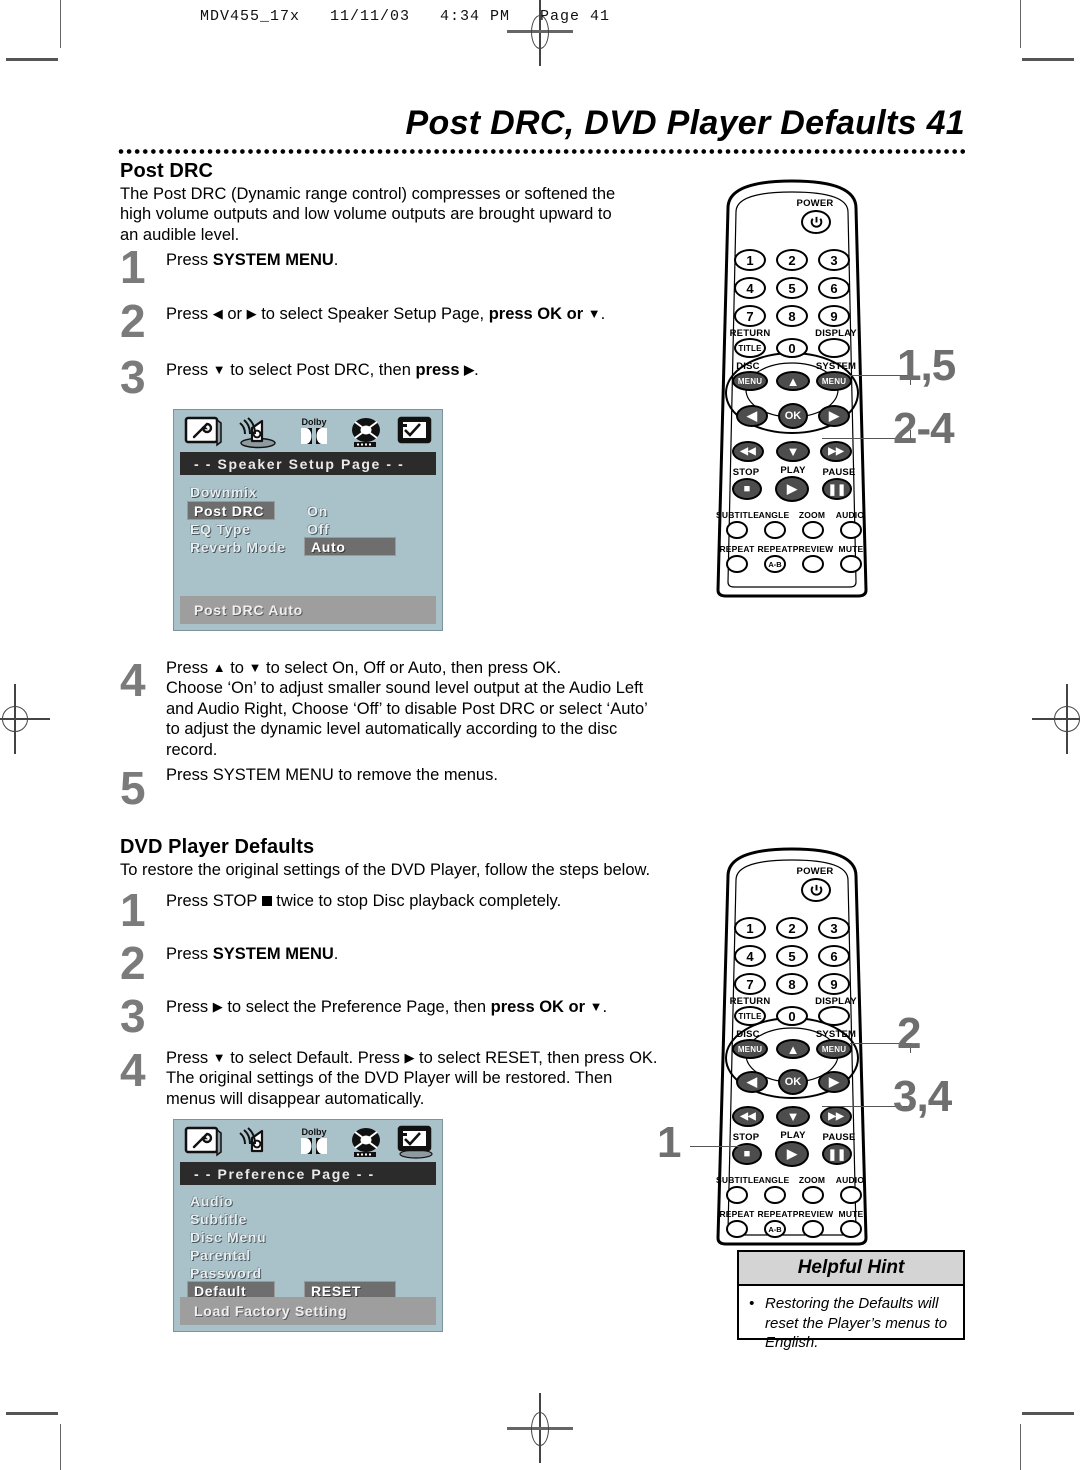 The width and height of the screenshot is (1080, 1470). What do you see at coordinates (415, 1142) in the screenshot?
I see `preference-icon` at bounding box center [415, 1142].